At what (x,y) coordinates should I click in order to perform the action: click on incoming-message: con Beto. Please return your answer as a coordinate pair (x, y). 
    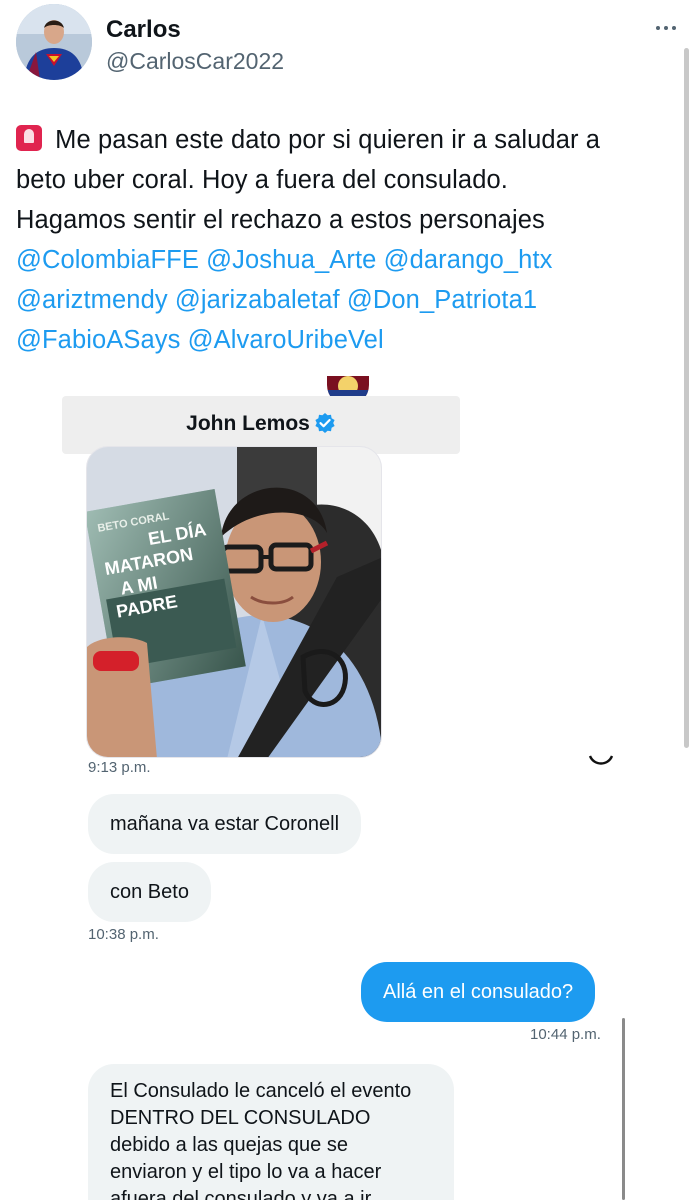
    Looking at the image, I should click on (149, 892).